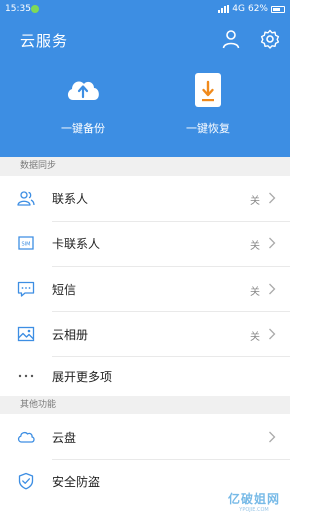 The width and height of the screenshot is (320, 516). What do you see at coordinates (145, 376) in the screenshot?
I see `expand-more-item: 展开更多项` at bounding box center [145, 376].